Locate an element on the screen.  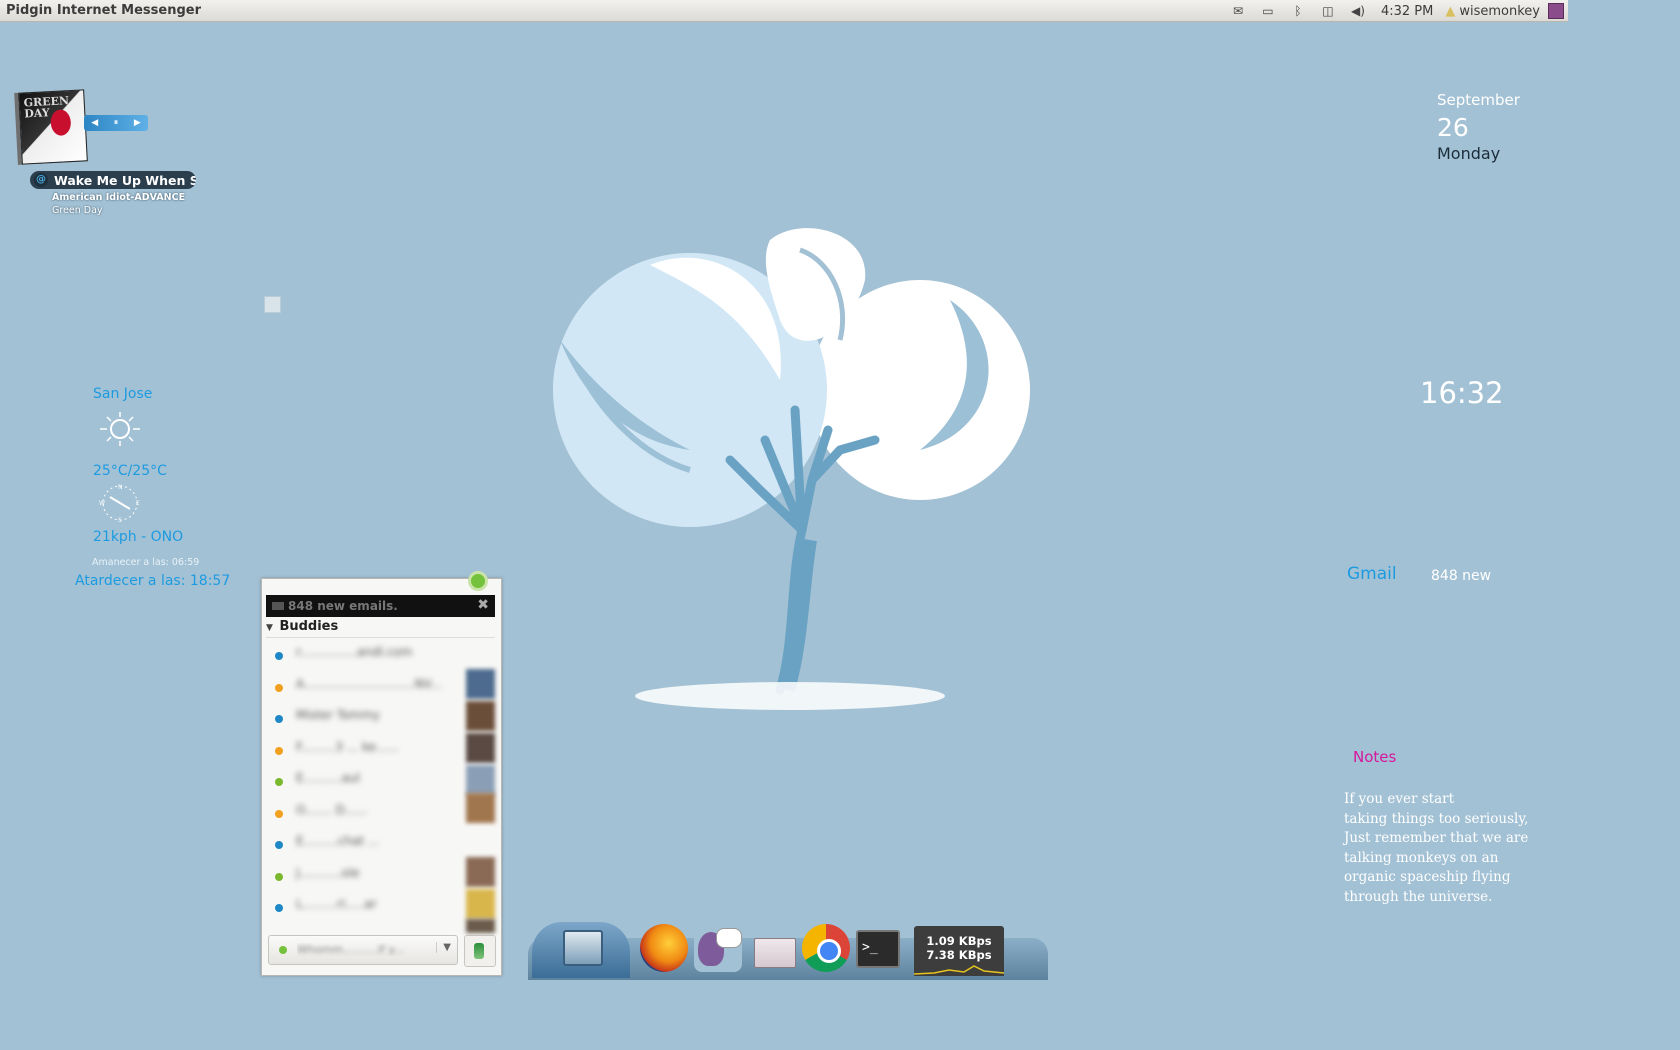
buddy-name: Mister Tommy is located at coordinates (338, 715).